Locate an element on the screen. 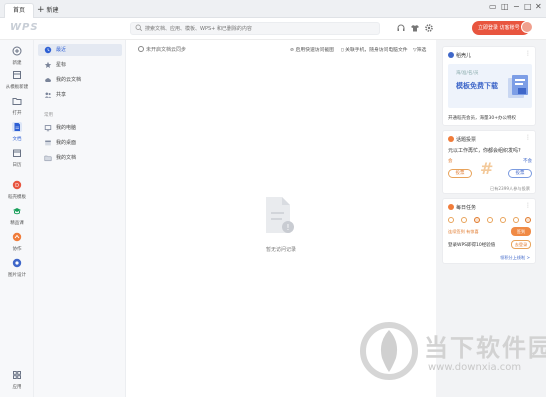  search-icon is located at coordinates (139, 28).